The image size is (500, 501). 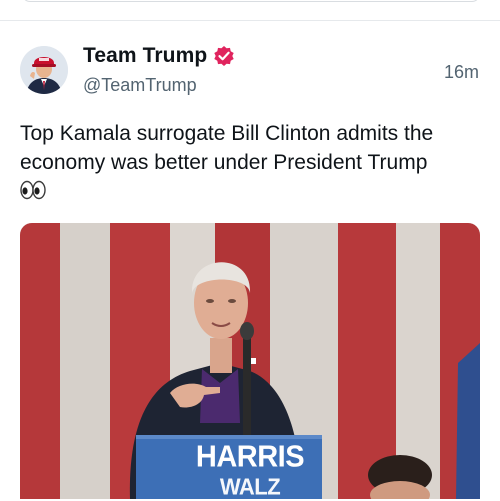 I want to click on feed-divider, so click(x=250, y=20).